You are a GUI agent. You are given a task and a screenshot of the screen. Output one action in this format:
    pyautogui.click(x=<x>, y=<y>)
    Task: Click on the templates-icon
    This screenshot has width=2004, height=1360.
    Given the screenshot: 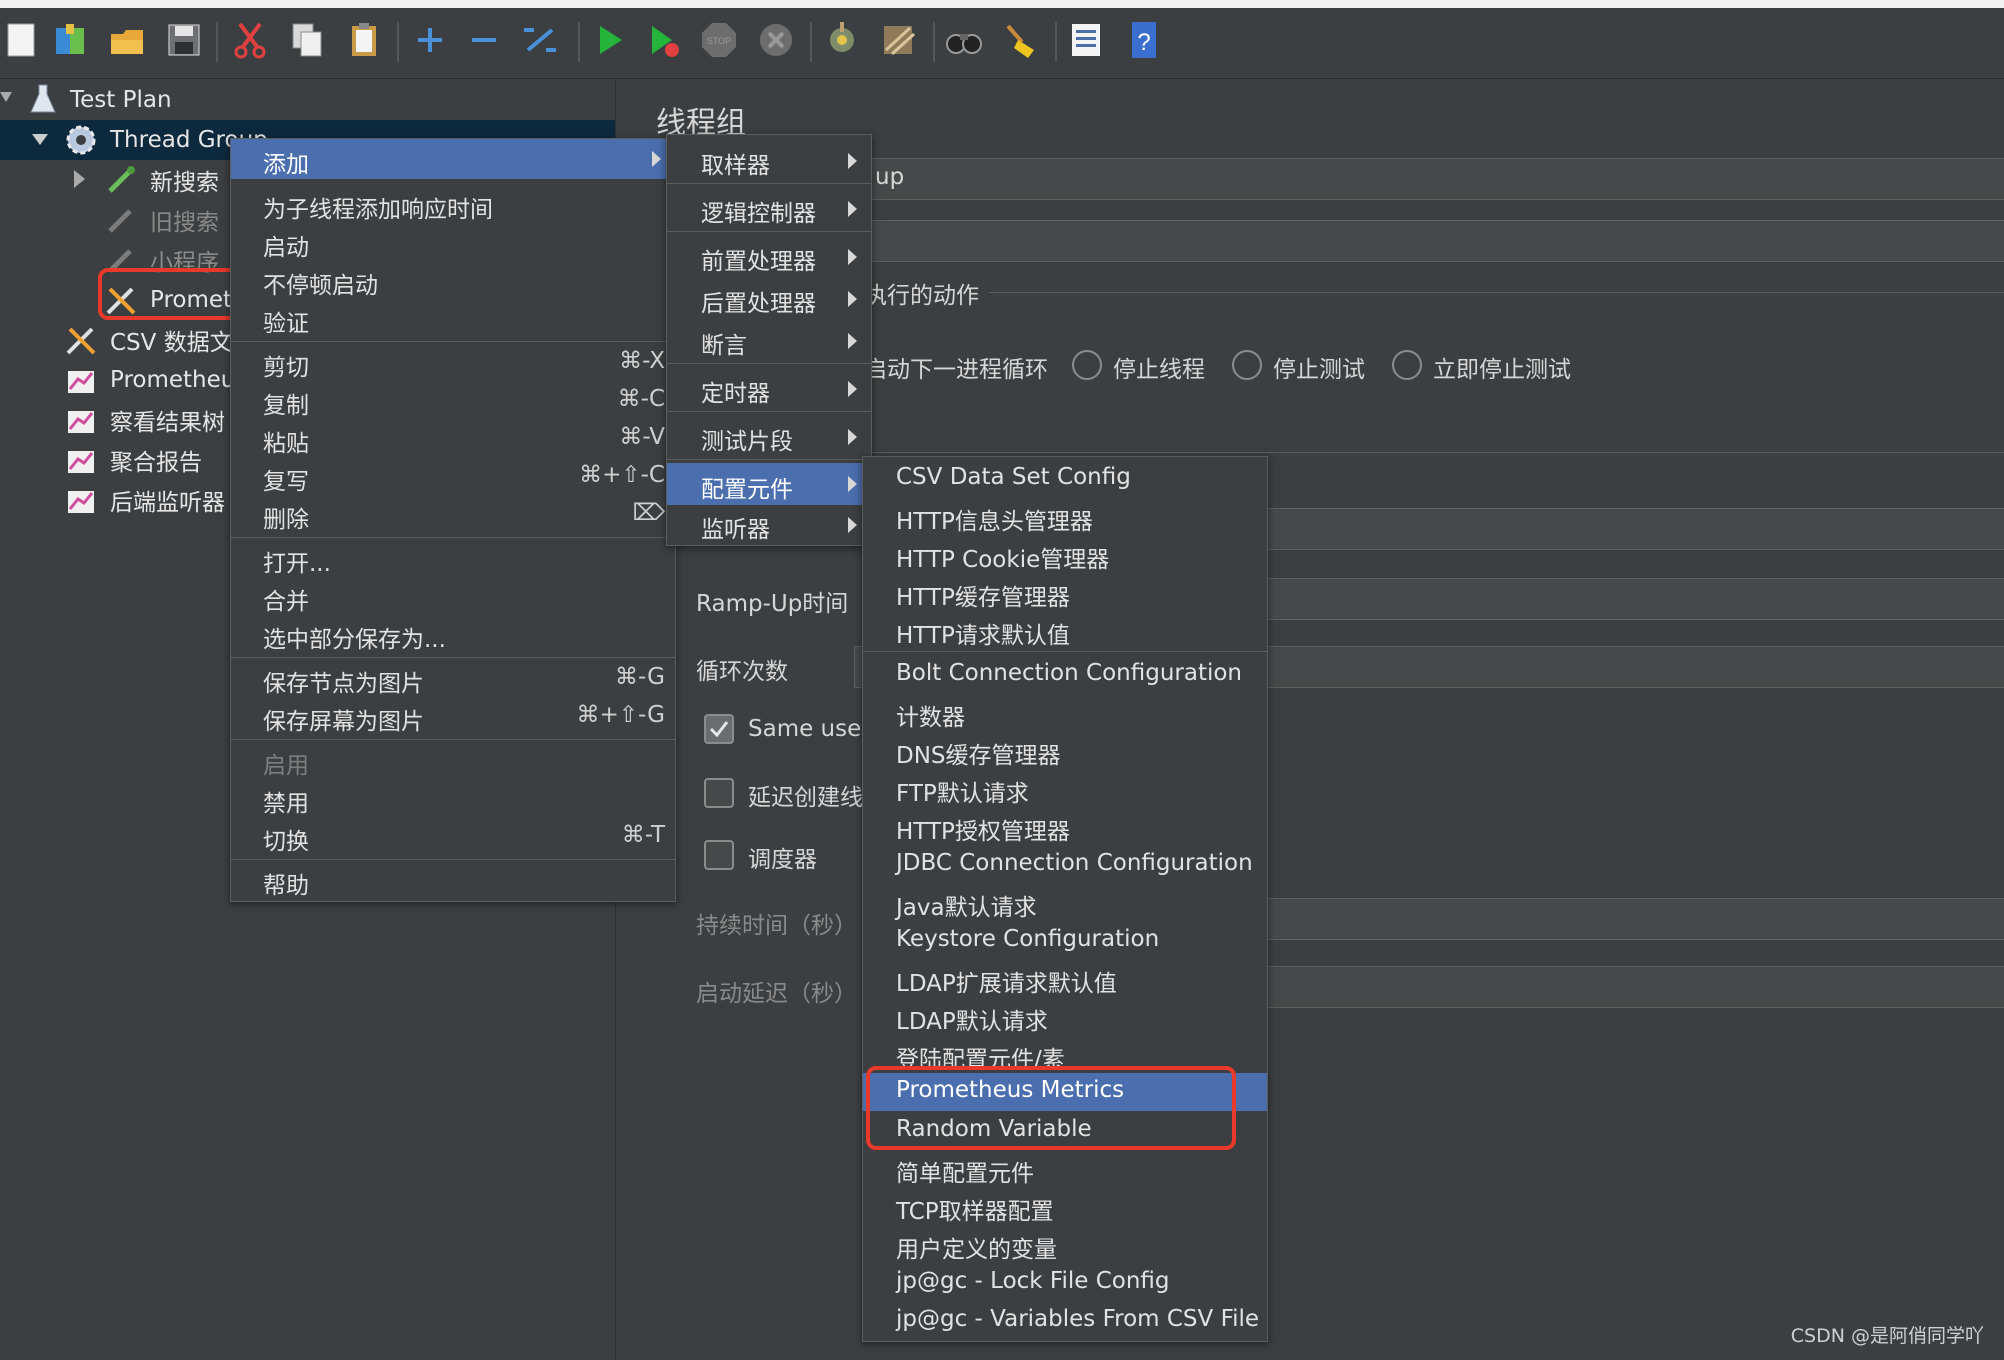 What is the action you would take?
    pyautogui.click(x=70, y=40)
    